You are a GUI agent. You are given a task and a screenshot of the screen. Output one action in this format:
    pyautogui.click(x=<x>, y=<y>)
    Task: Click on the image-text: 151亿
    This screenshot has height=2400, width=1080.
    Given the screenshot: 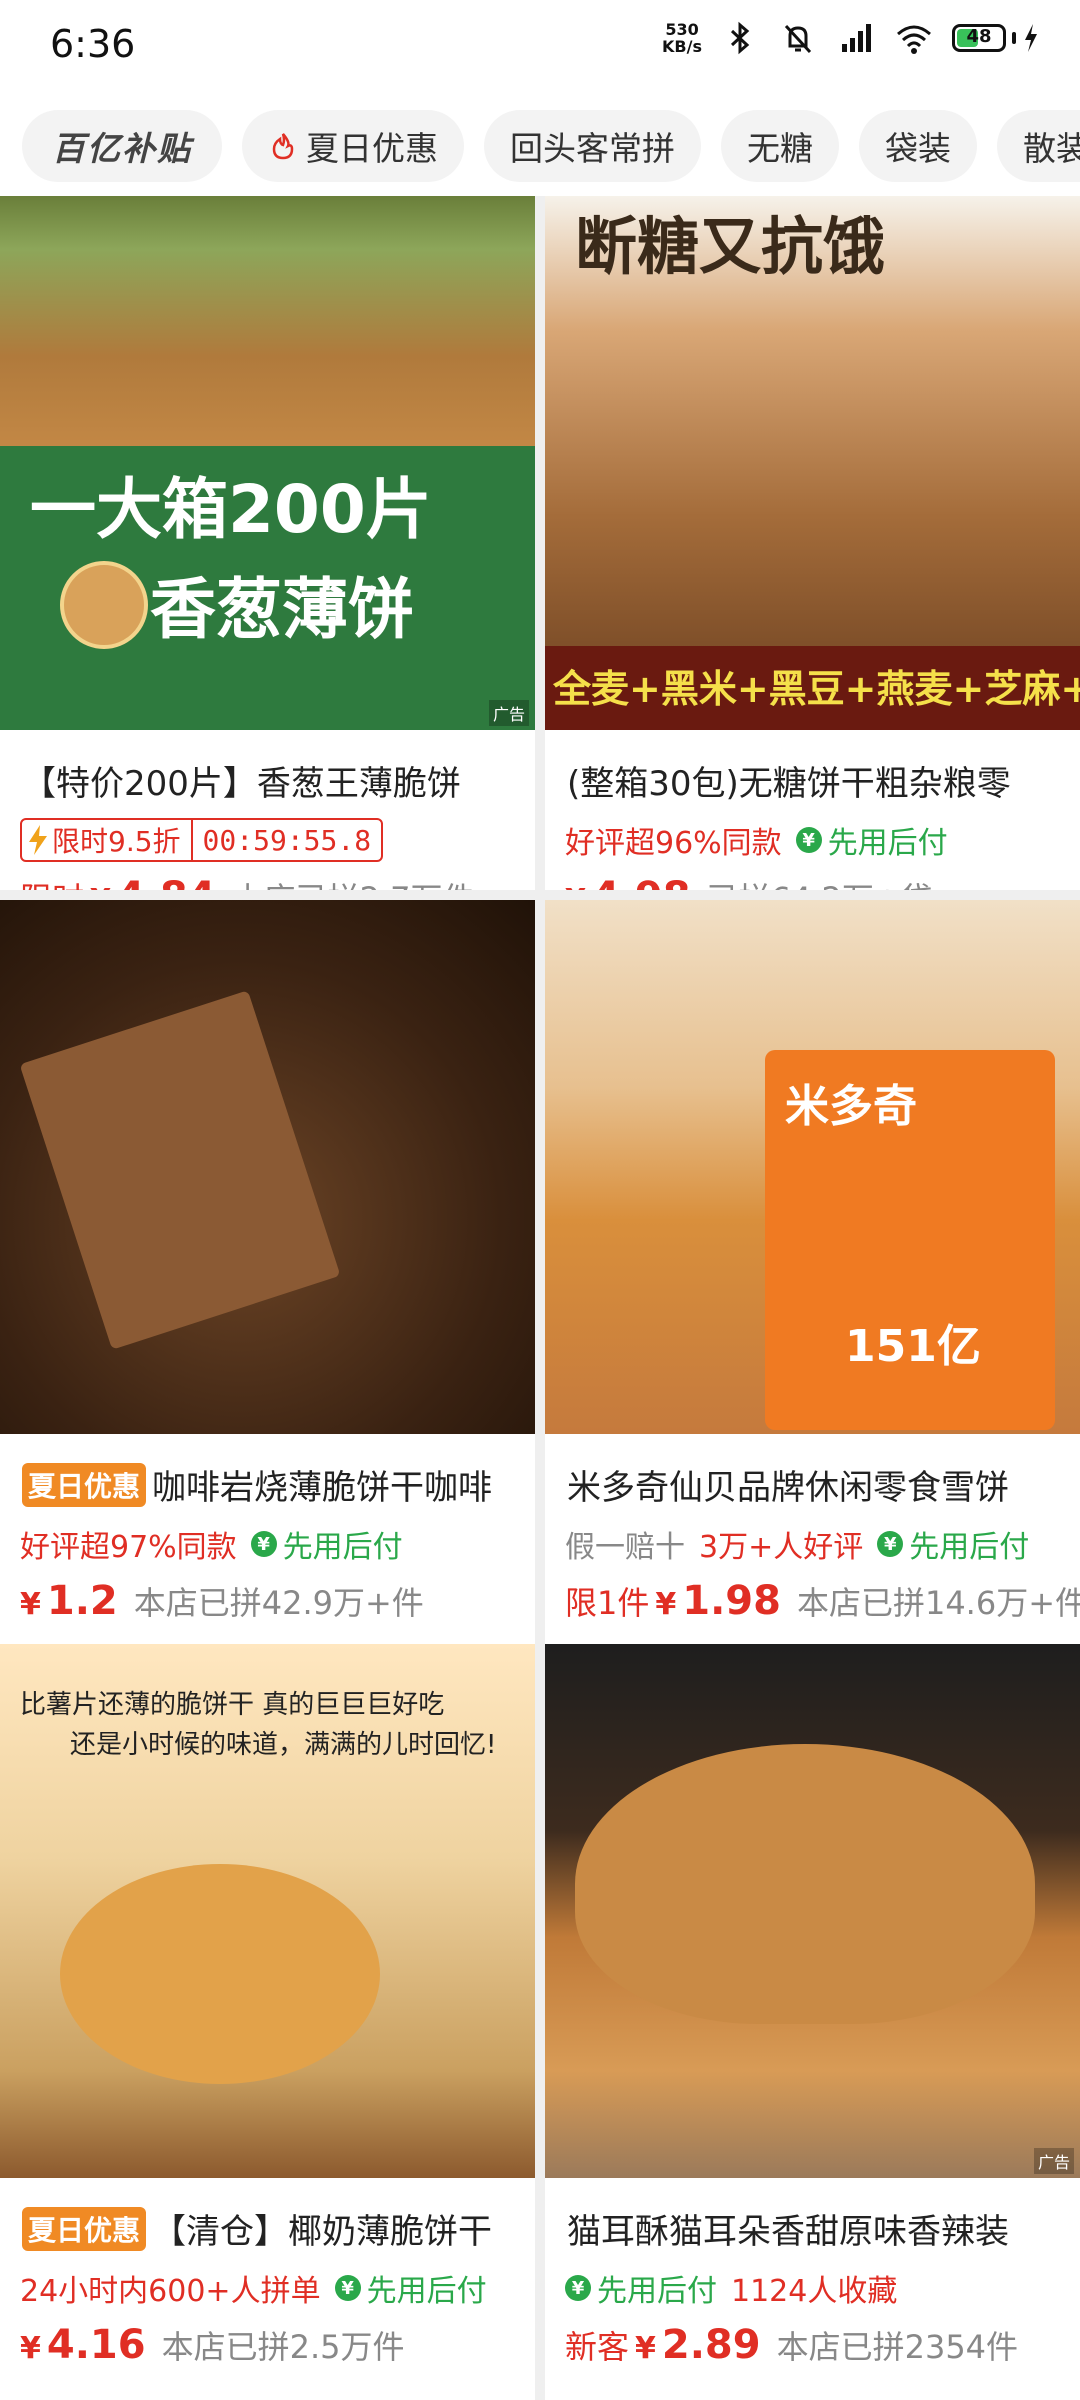 What is the action you would take?
    pyautogui.click(x=913, y=1346)
    